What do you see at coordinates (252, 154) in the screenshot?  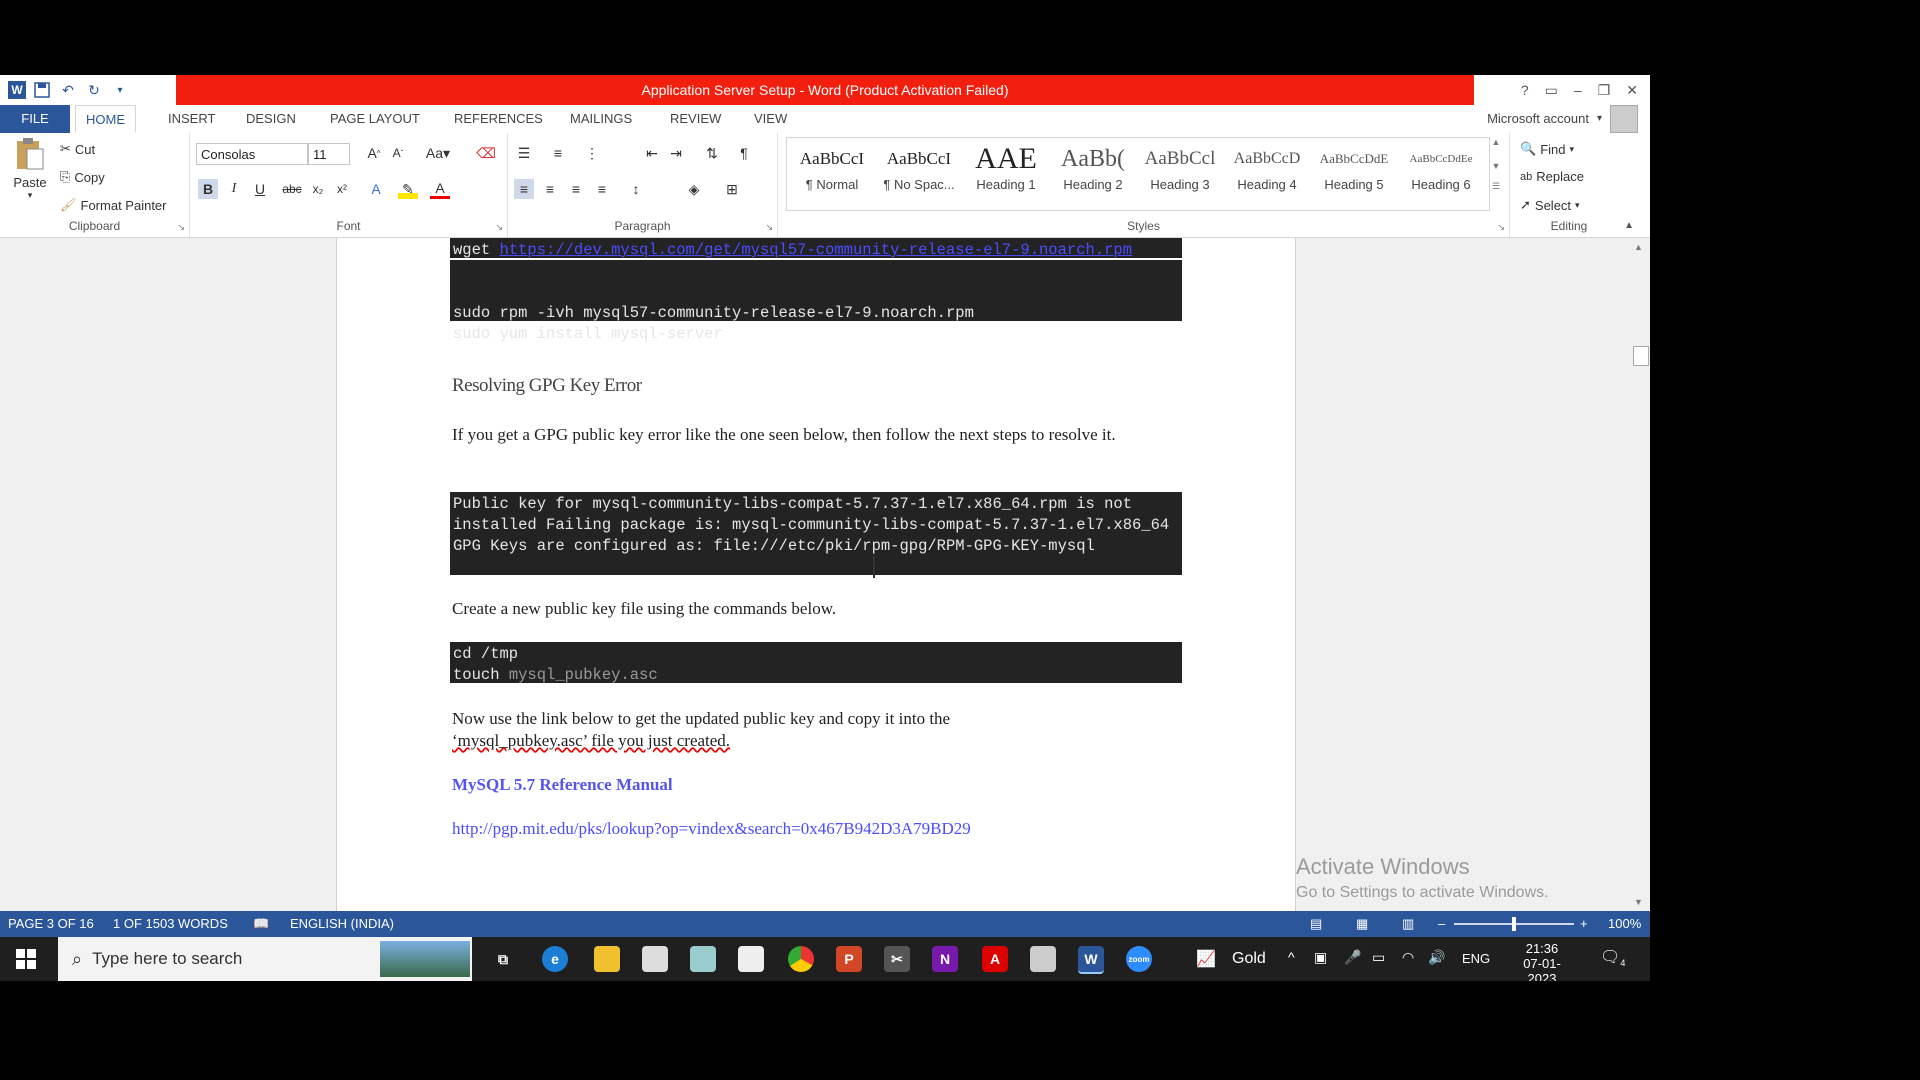 I see `font-family-select: Consolas` at bounding box center [252, 154].